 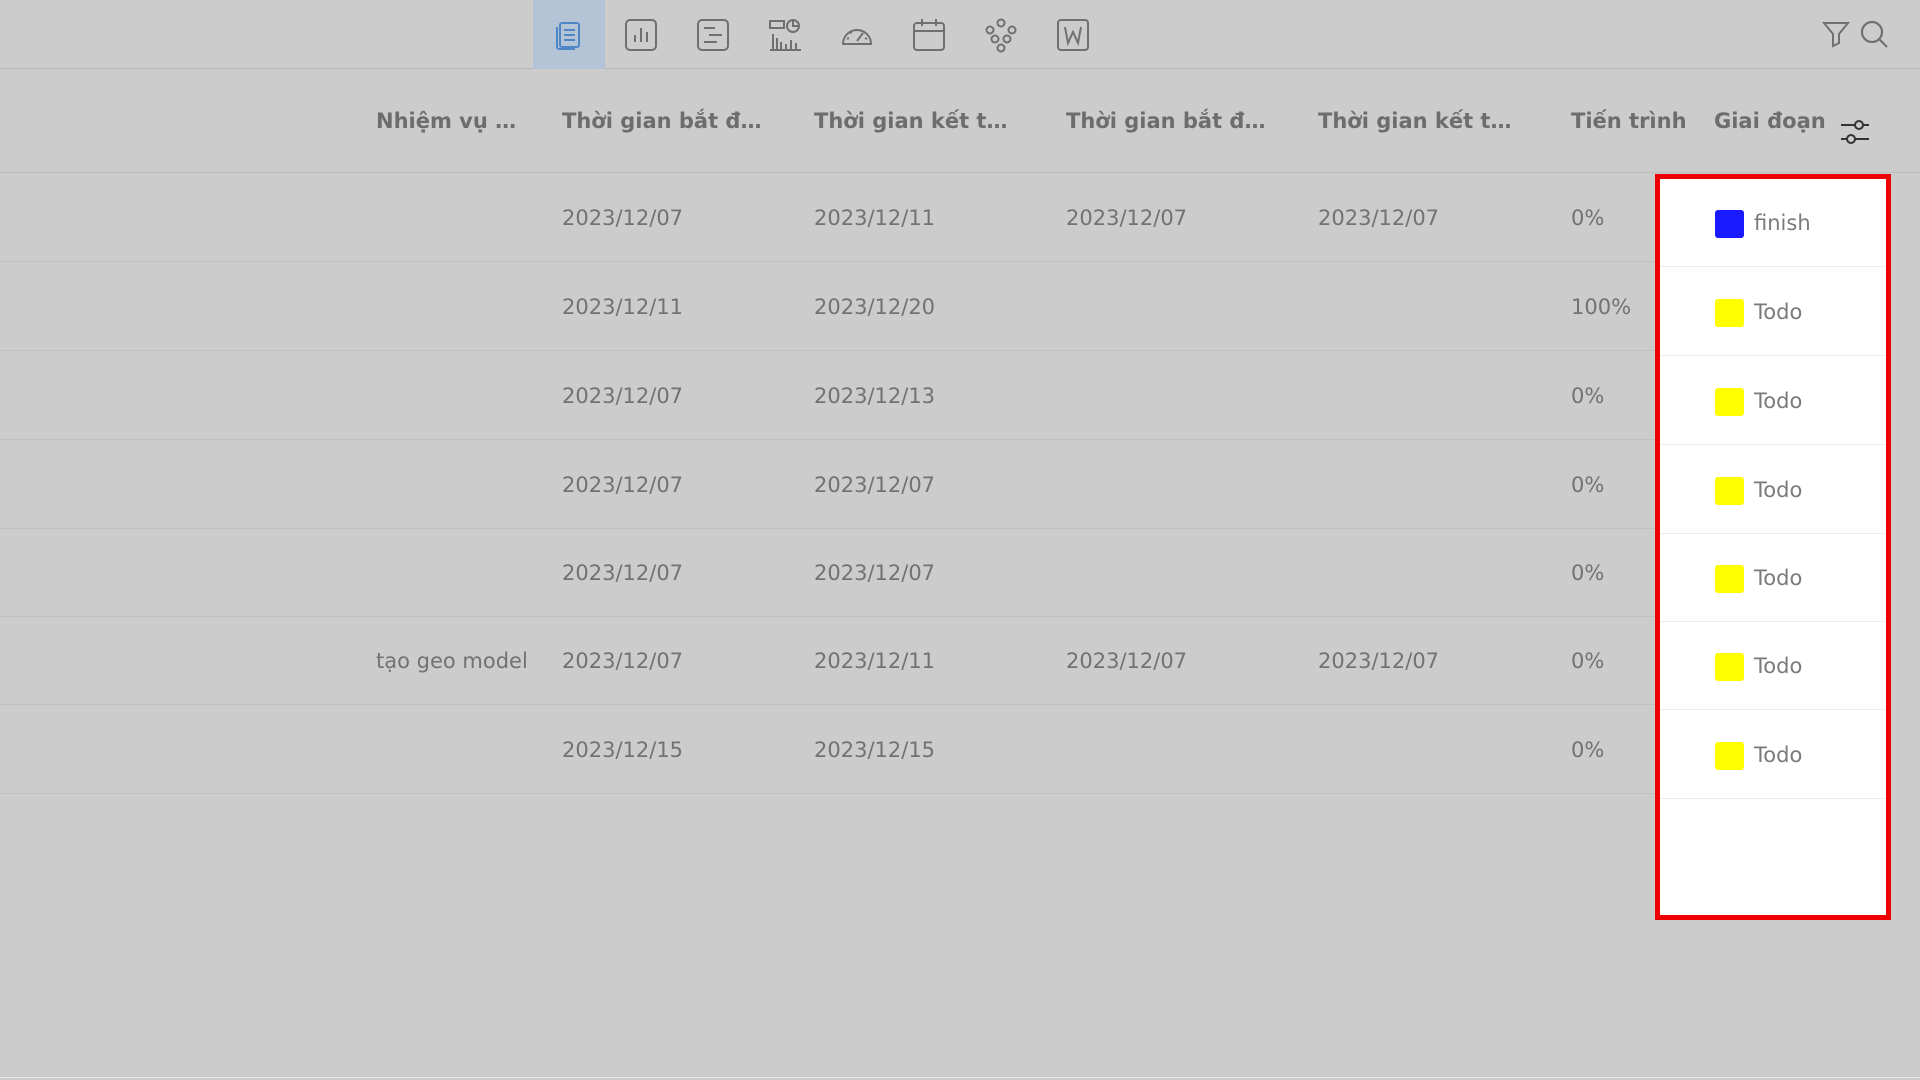 What do you see at coordinates (452, 661) in the screenshot?
I see `cell-parent-task: tạo geo model` at bounding box center [452, 661].